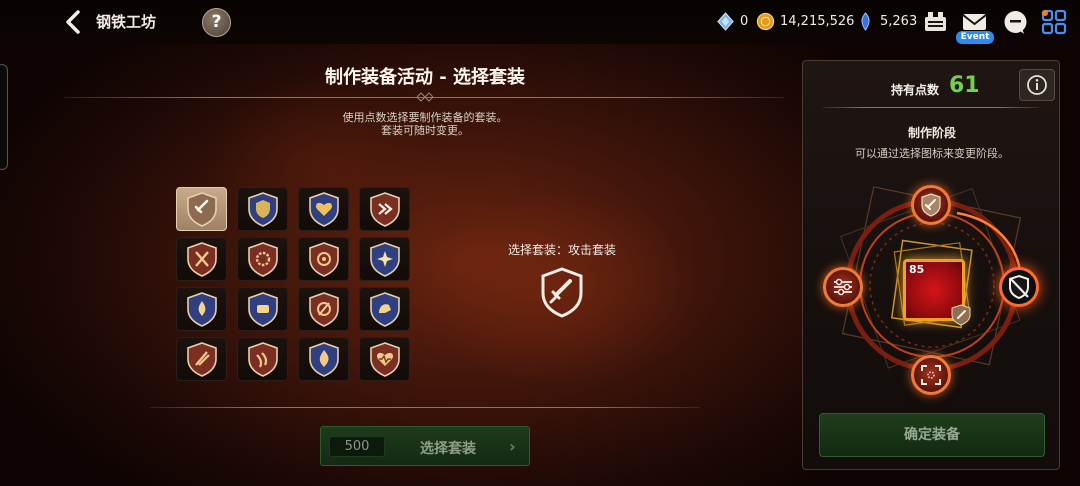 Image resolution: width=1080 pixels, height=486 pixels. I want to click on points-label: 持有点数, so click(915, 90).